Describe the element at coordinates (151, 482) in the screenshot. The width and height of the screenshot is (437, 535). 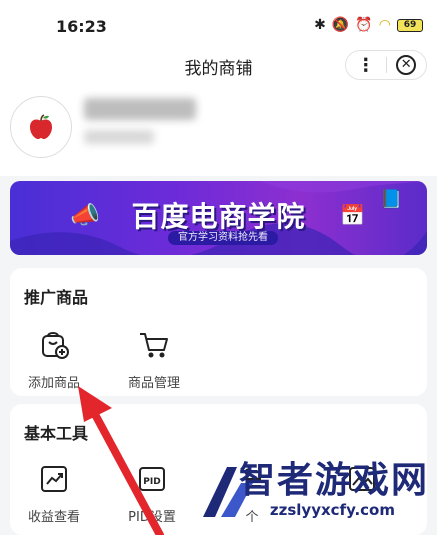
I see `svg-text: PID` at that location.